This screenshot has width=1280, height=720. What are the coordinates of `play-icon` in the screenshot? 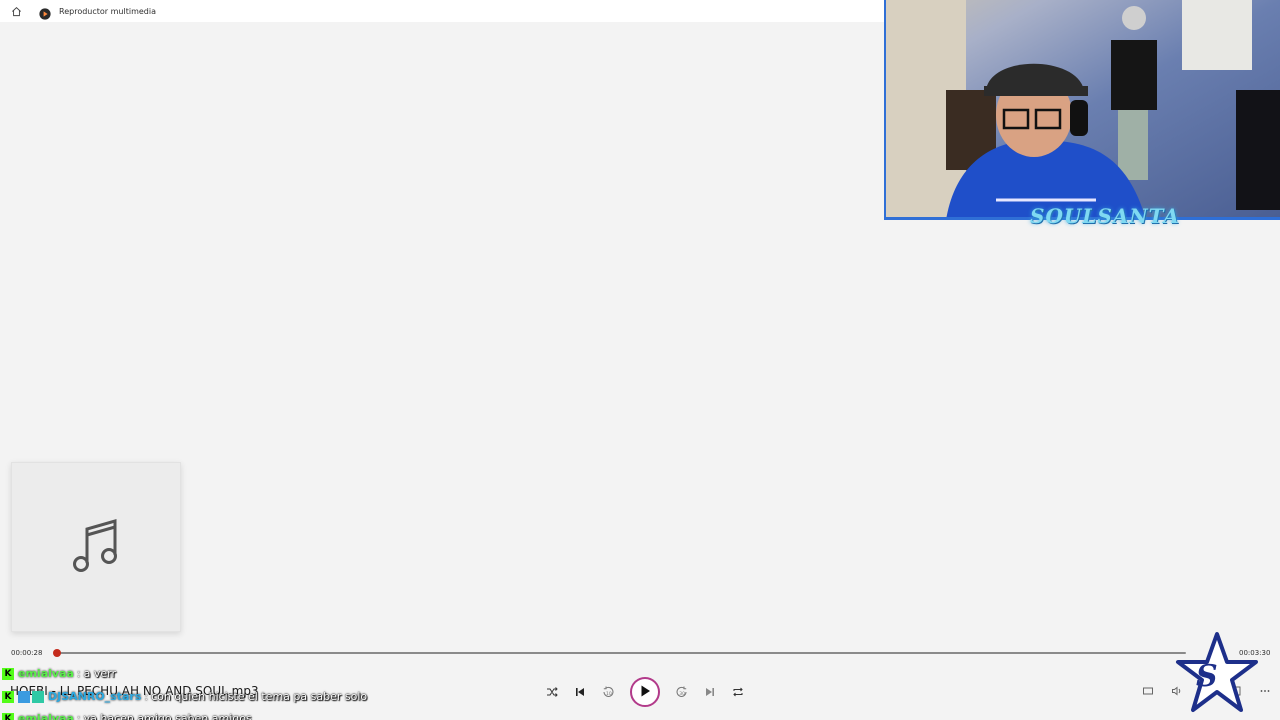 It's located at (645, 692).